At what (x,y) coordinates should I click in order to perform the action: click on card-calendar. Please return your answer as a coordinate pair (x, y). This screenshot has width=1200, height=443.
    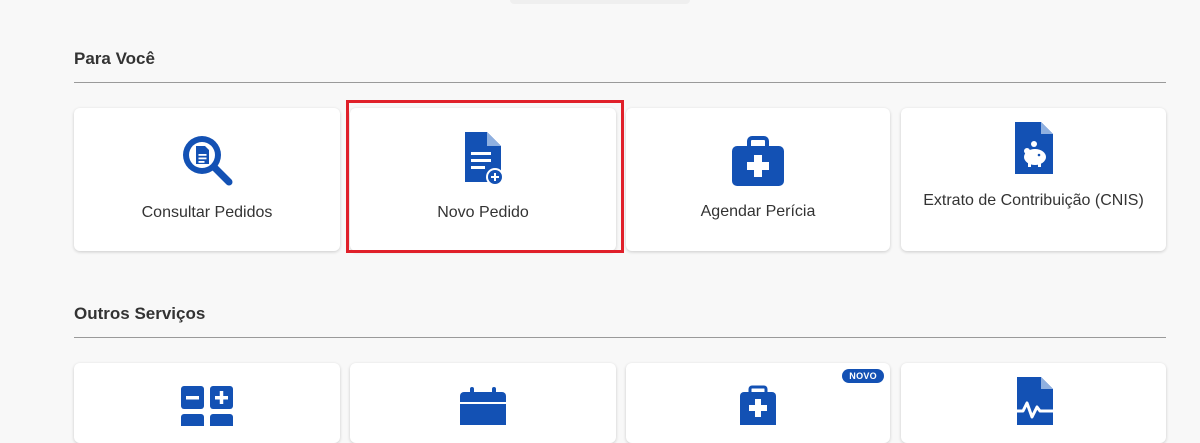
    Looking at the image, I should click on (483, 403).